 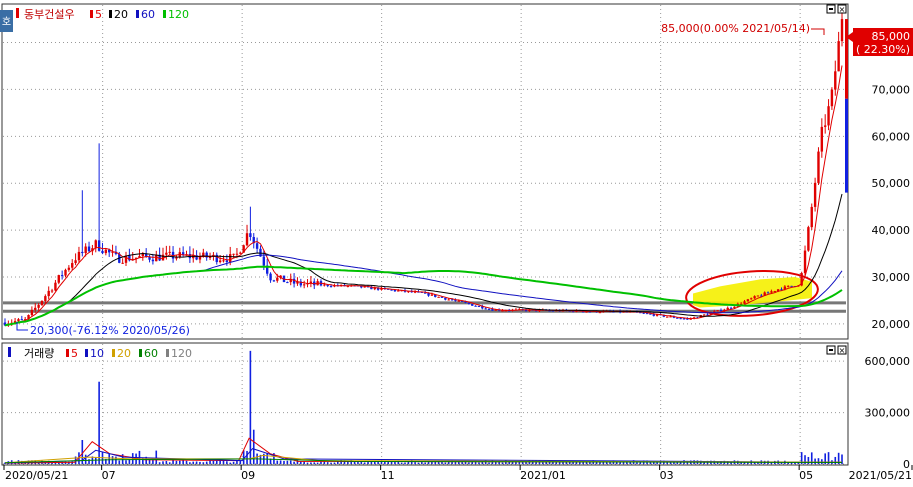 I want to click on current-change: ( 22.30%), so click(x=883, y=49).